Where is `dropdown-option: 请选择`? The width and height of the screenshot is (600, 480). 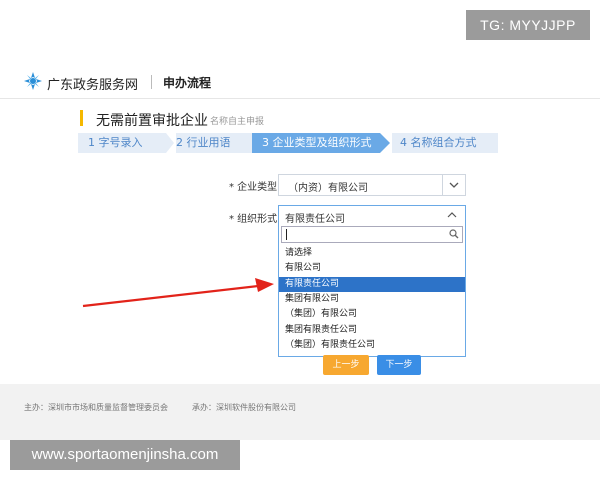 dropdown-option: 请选择 is located at coordinates (372, 253).